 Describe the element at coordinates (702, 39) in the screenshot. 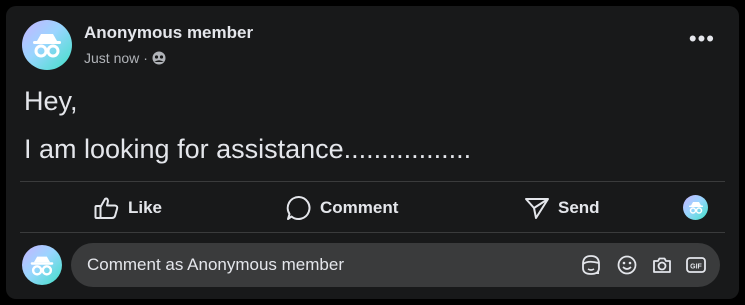

I see `more-options-icon: •••` at that location.